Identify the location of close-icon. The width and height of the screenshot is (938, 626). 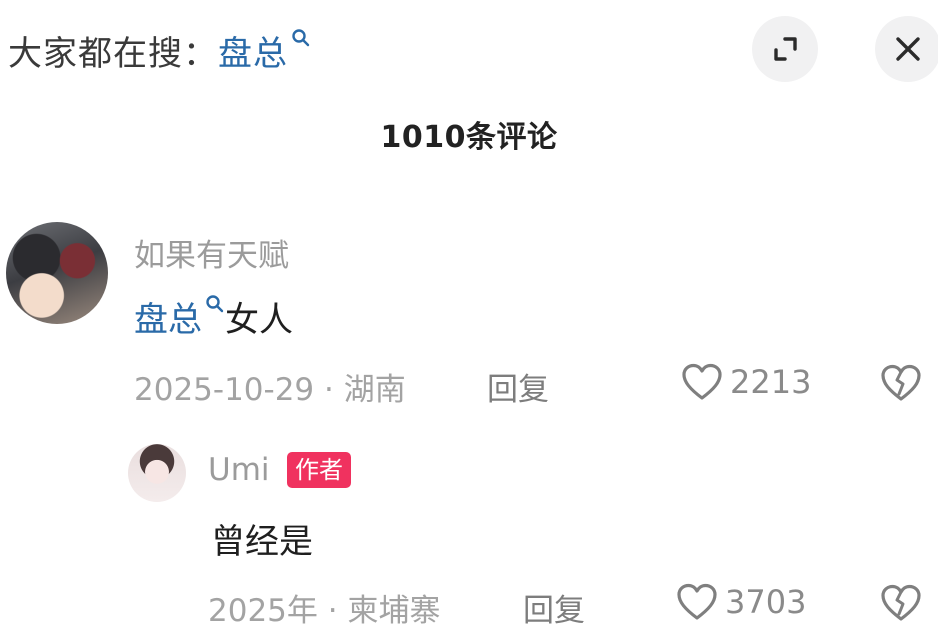
(908, 49).